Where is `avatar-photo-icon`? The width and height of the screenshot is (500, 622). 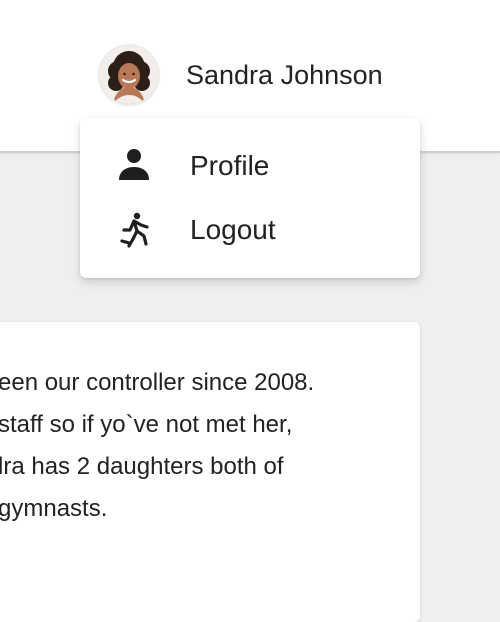 avatar-photo-icon is located at coordinates (129, 75).